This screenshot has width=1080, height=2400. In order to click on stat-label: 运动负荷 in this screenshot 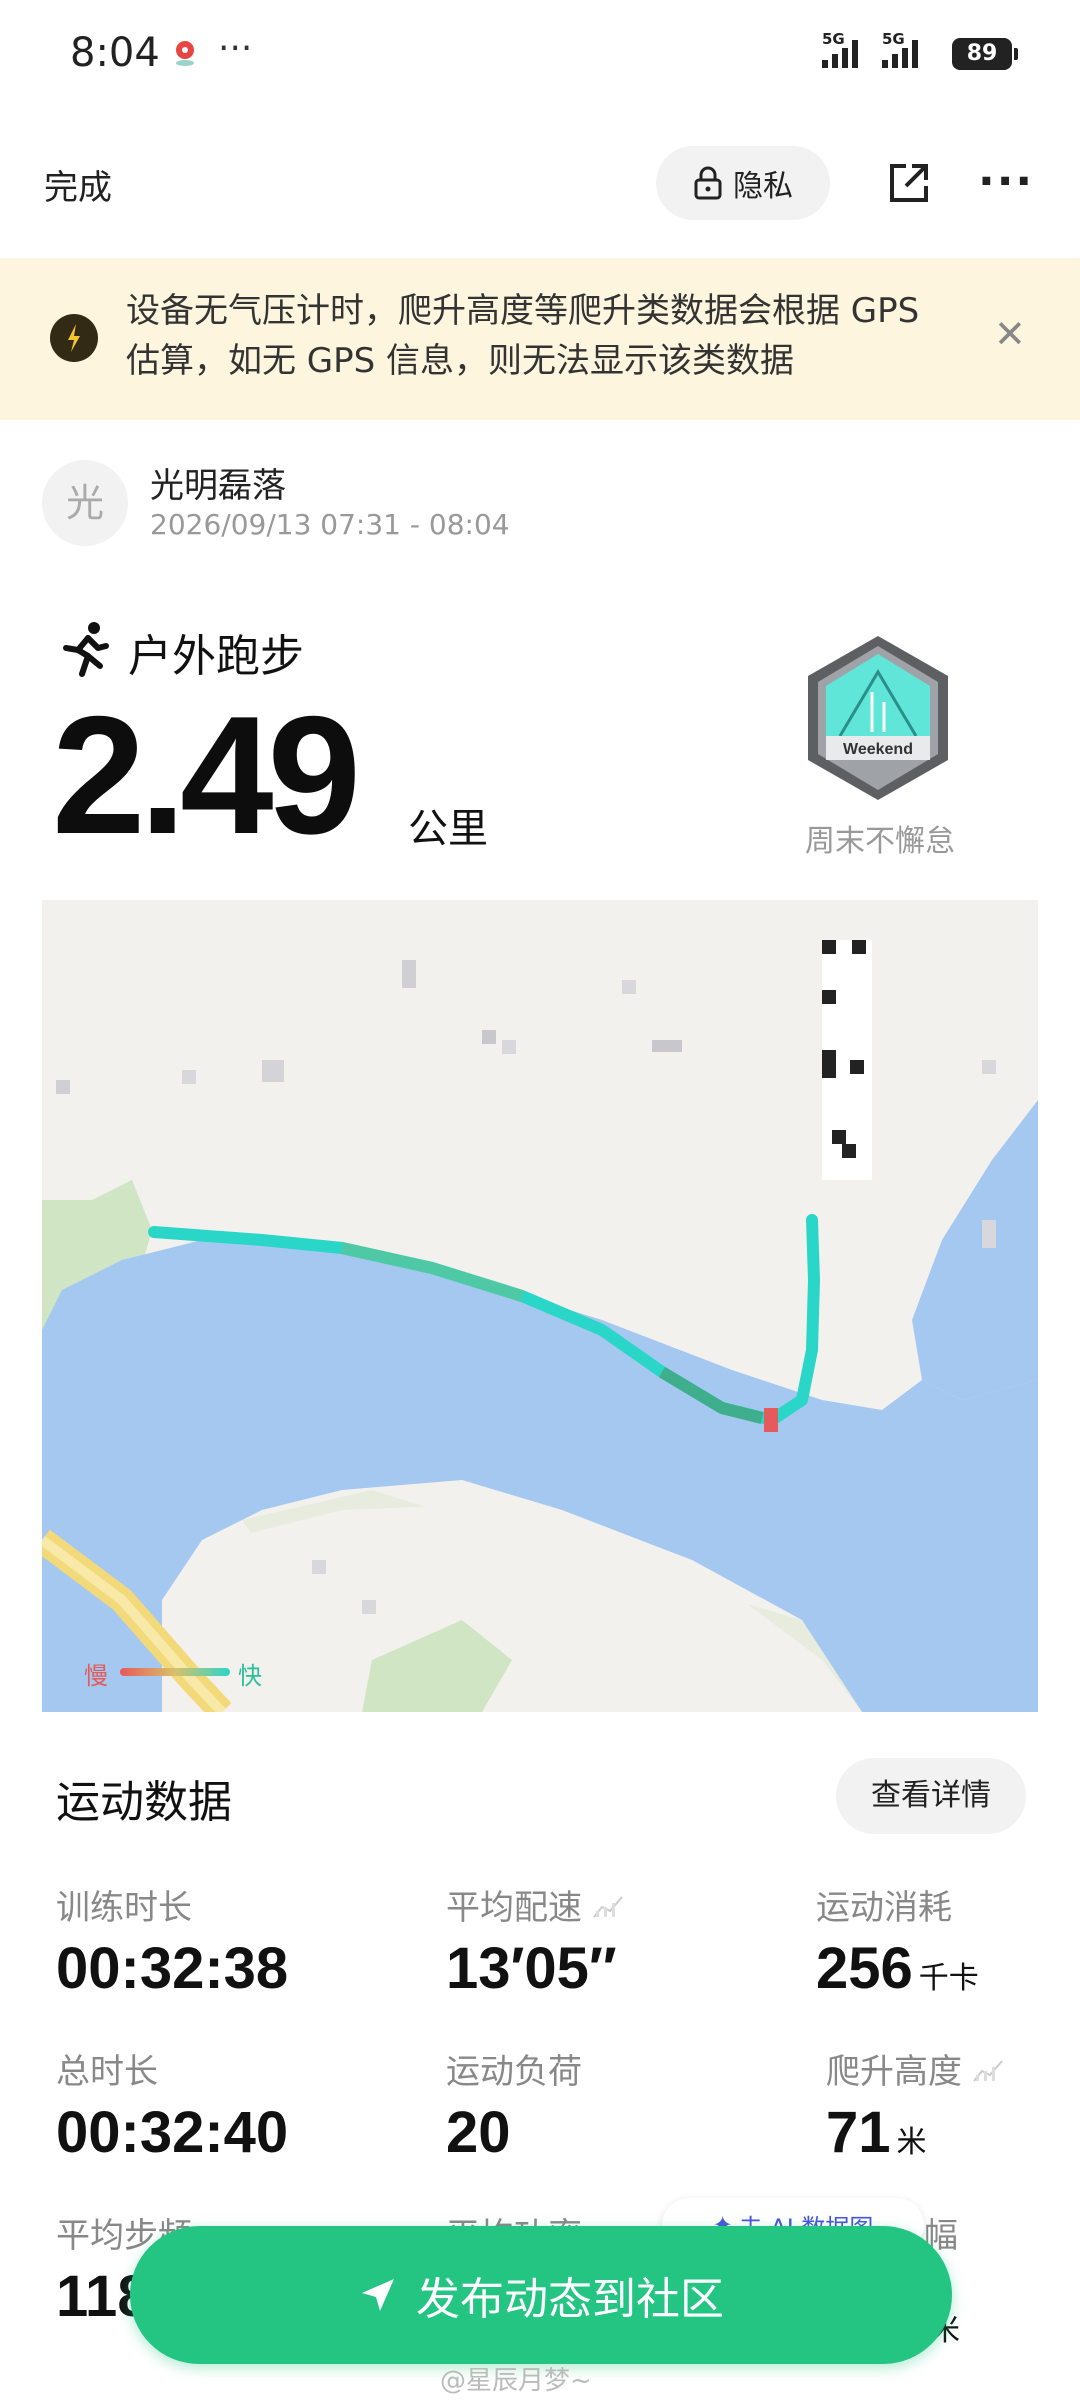, I will do `click(514, 2072)`.